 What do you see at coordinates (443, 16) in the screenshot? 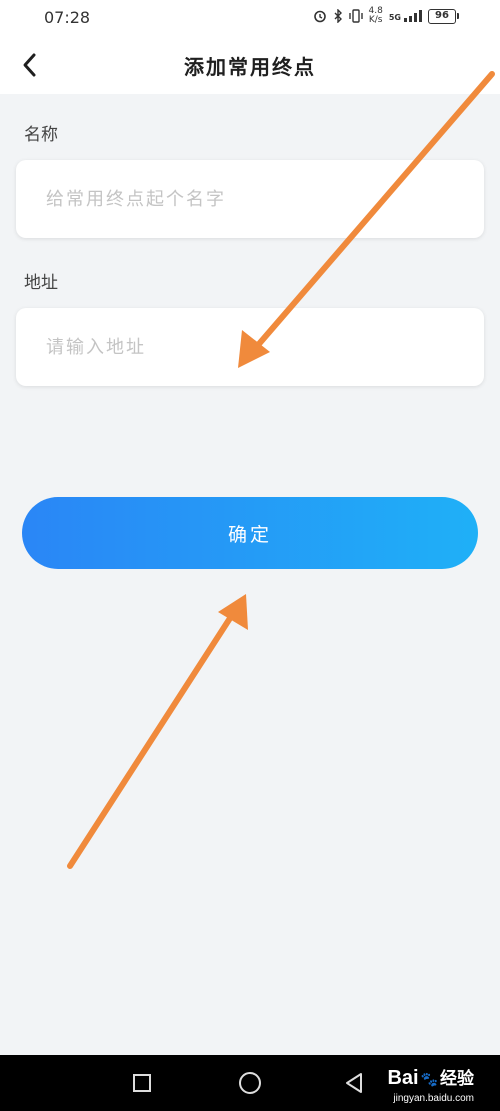
I see `battery-icon: 96` at bounding box center [443, 16].